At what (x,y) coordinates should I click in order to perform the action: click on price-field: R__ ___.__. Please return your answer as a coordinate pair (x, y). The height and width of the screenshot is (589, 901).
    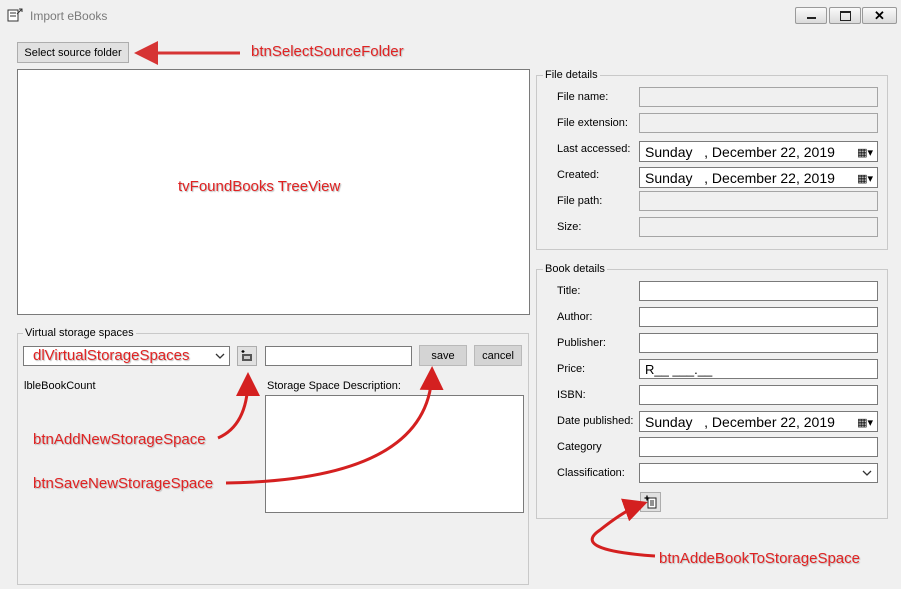
    Looking at the image, I should click on (758, 369).